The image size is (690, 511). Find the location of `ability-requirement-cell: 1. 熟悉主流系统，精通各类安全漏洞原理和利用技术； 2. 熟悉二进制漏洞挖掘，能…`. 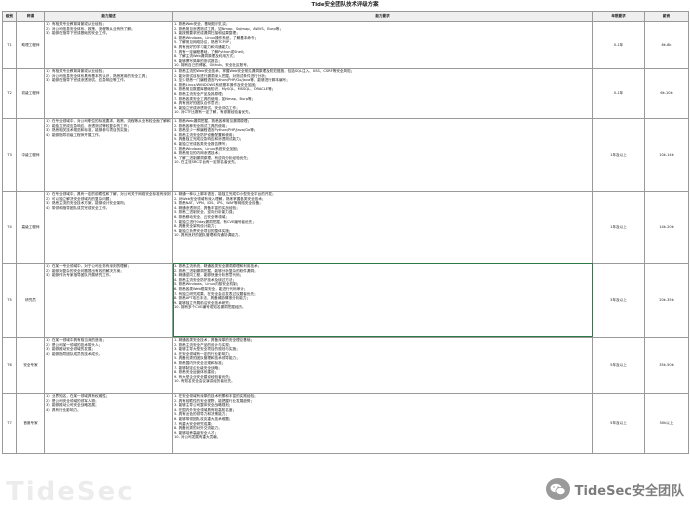

ability-requirement-cell: 1. 熟悉主流系统，精通各类安全漏洞原理和利用技术； 2. 熟悉二进制漏洞挖掘，能… is located at coordinates (382, 300).